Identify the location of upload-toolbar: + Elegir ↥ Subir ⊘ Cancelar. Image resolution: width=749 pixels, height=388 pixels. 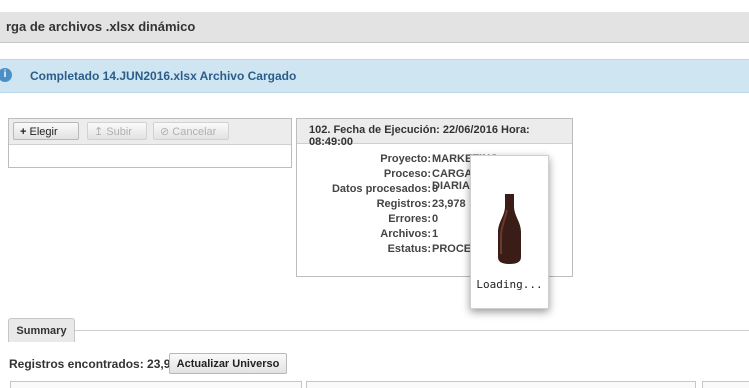
(150, 132).